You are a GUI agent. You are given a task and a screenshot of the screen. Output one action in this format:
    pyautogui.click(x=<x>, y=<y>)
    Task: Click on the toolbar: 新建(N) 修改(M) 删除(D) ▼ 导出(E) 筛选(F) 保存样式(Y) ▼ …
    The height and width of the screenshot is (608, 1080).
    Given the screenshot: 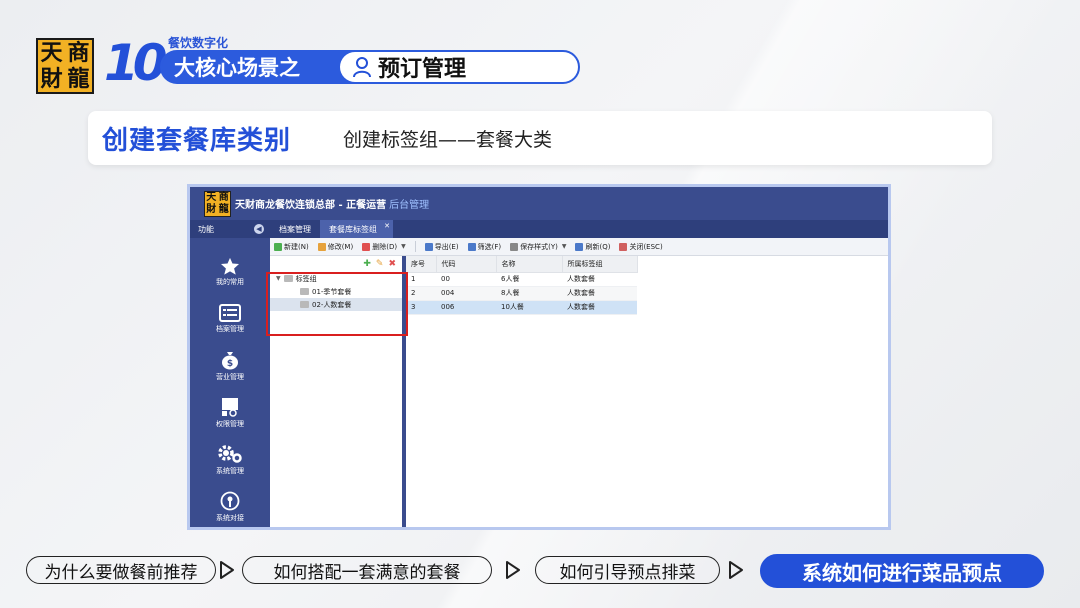 What is the action you would take?
    pyautogui.click(x=579, y=247)
    